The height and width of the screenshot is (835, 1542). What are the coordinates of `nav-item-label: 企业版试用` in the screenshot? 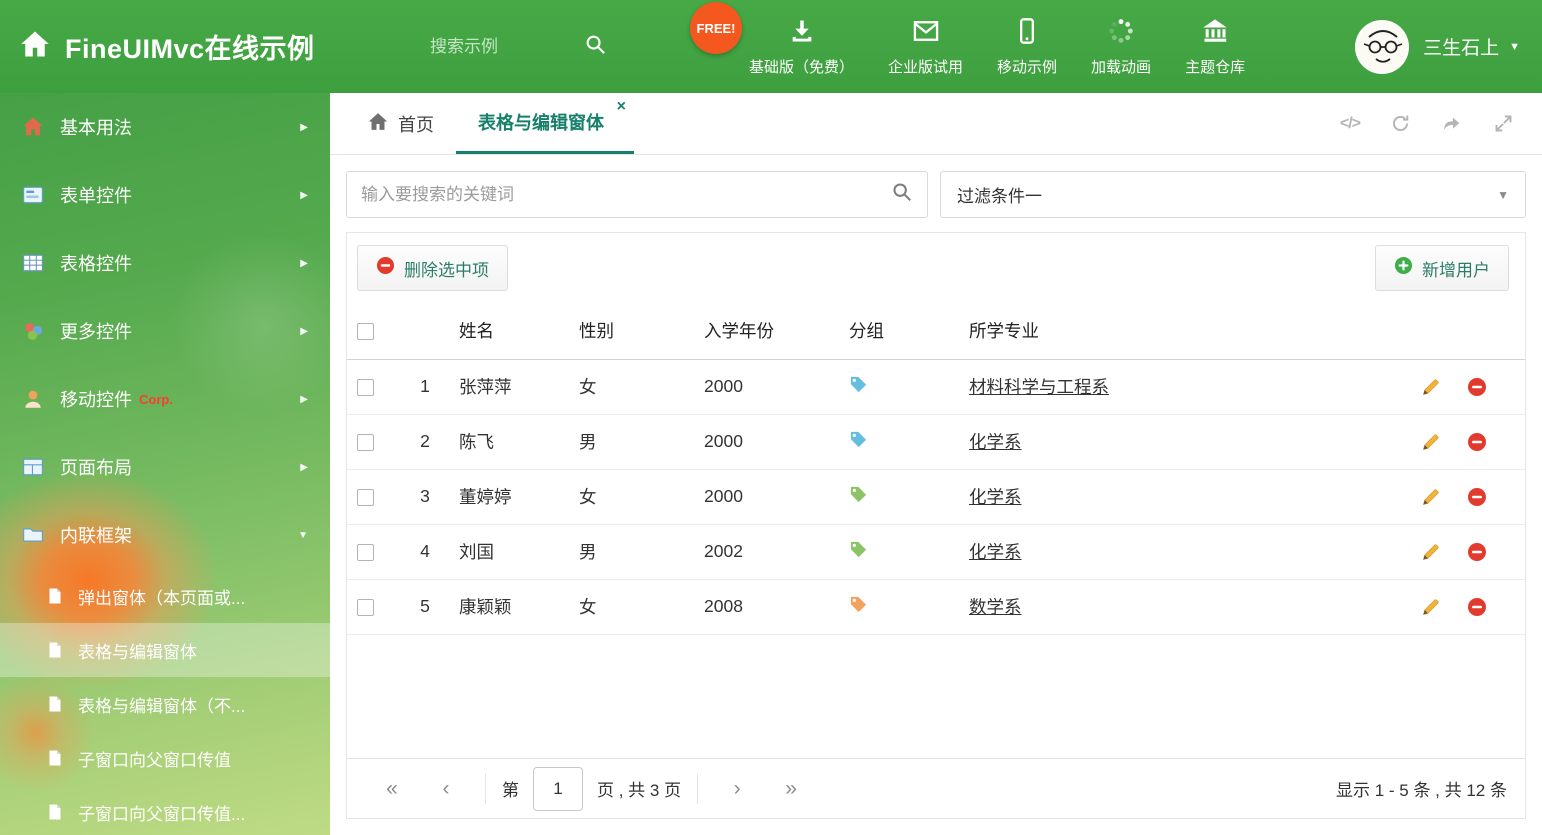 It's located at (926, 67).